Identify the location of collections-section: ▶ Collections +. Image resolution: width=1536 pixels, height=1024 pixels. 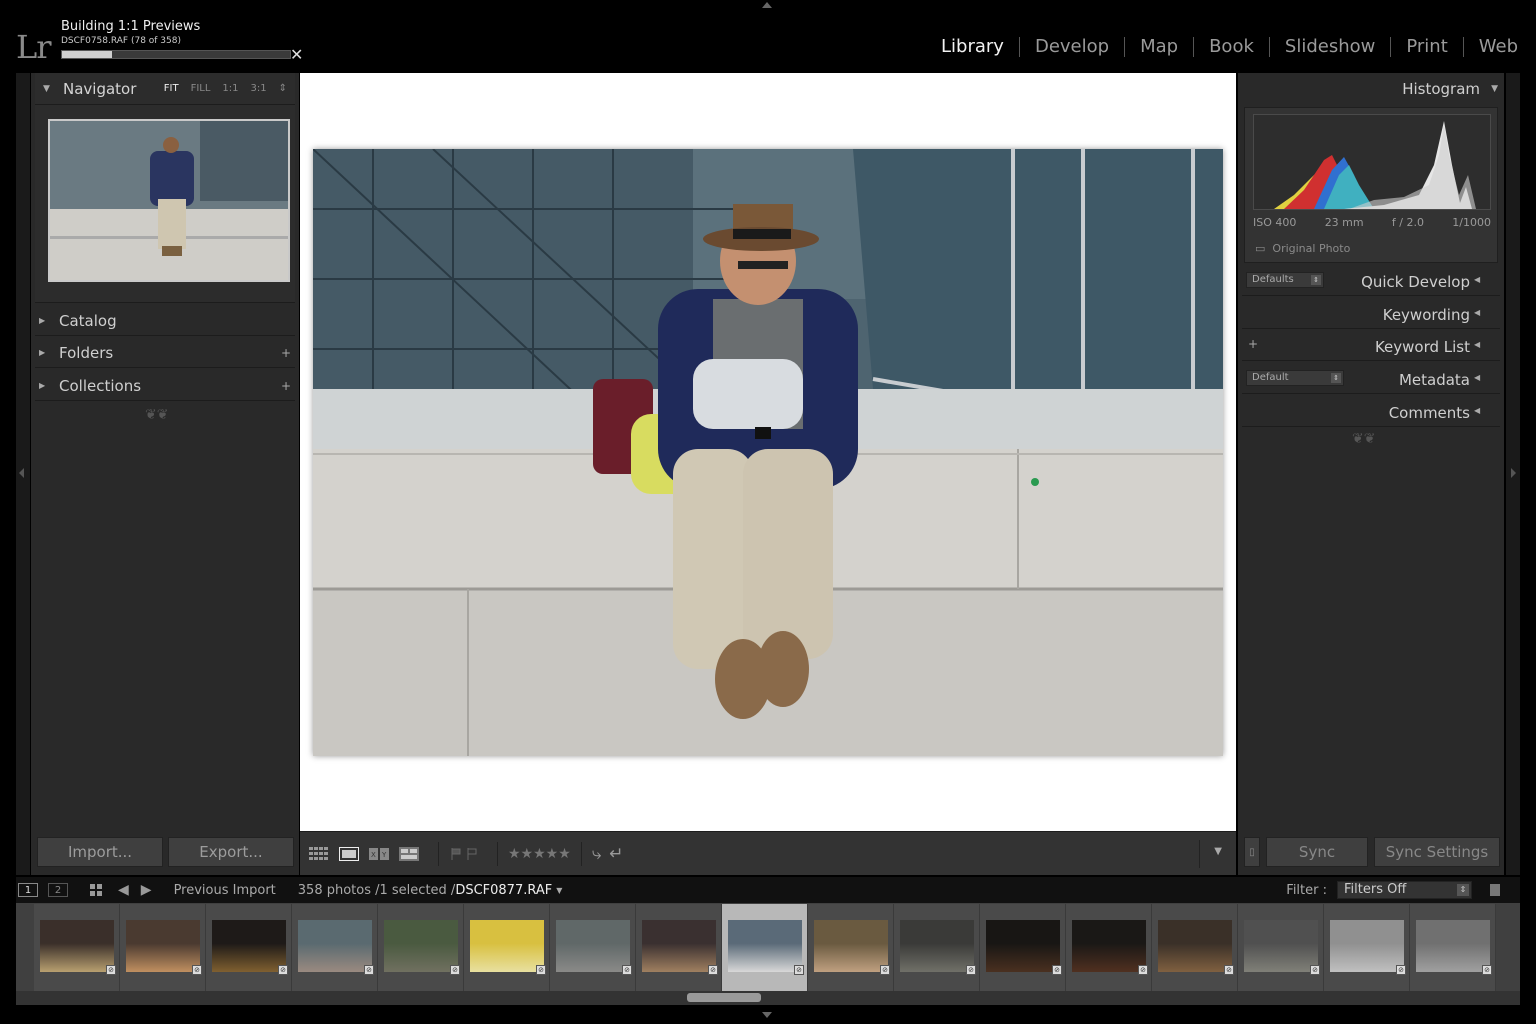
(165, 386).